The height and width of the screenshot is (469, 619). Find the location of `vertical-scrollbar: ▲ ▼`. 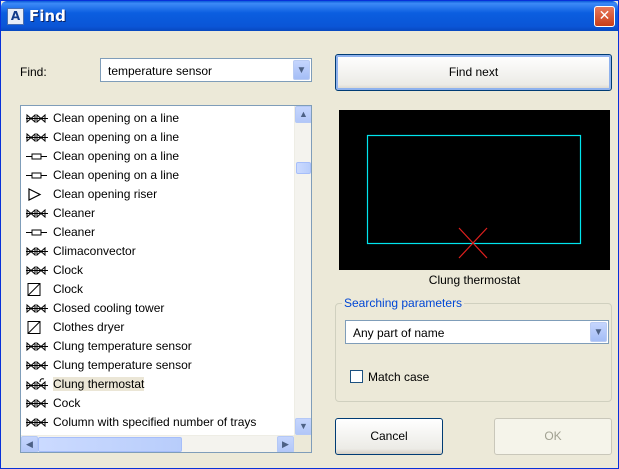

vertical-scrollbar: ▲ ▼ is located at coordinates (302, 270).